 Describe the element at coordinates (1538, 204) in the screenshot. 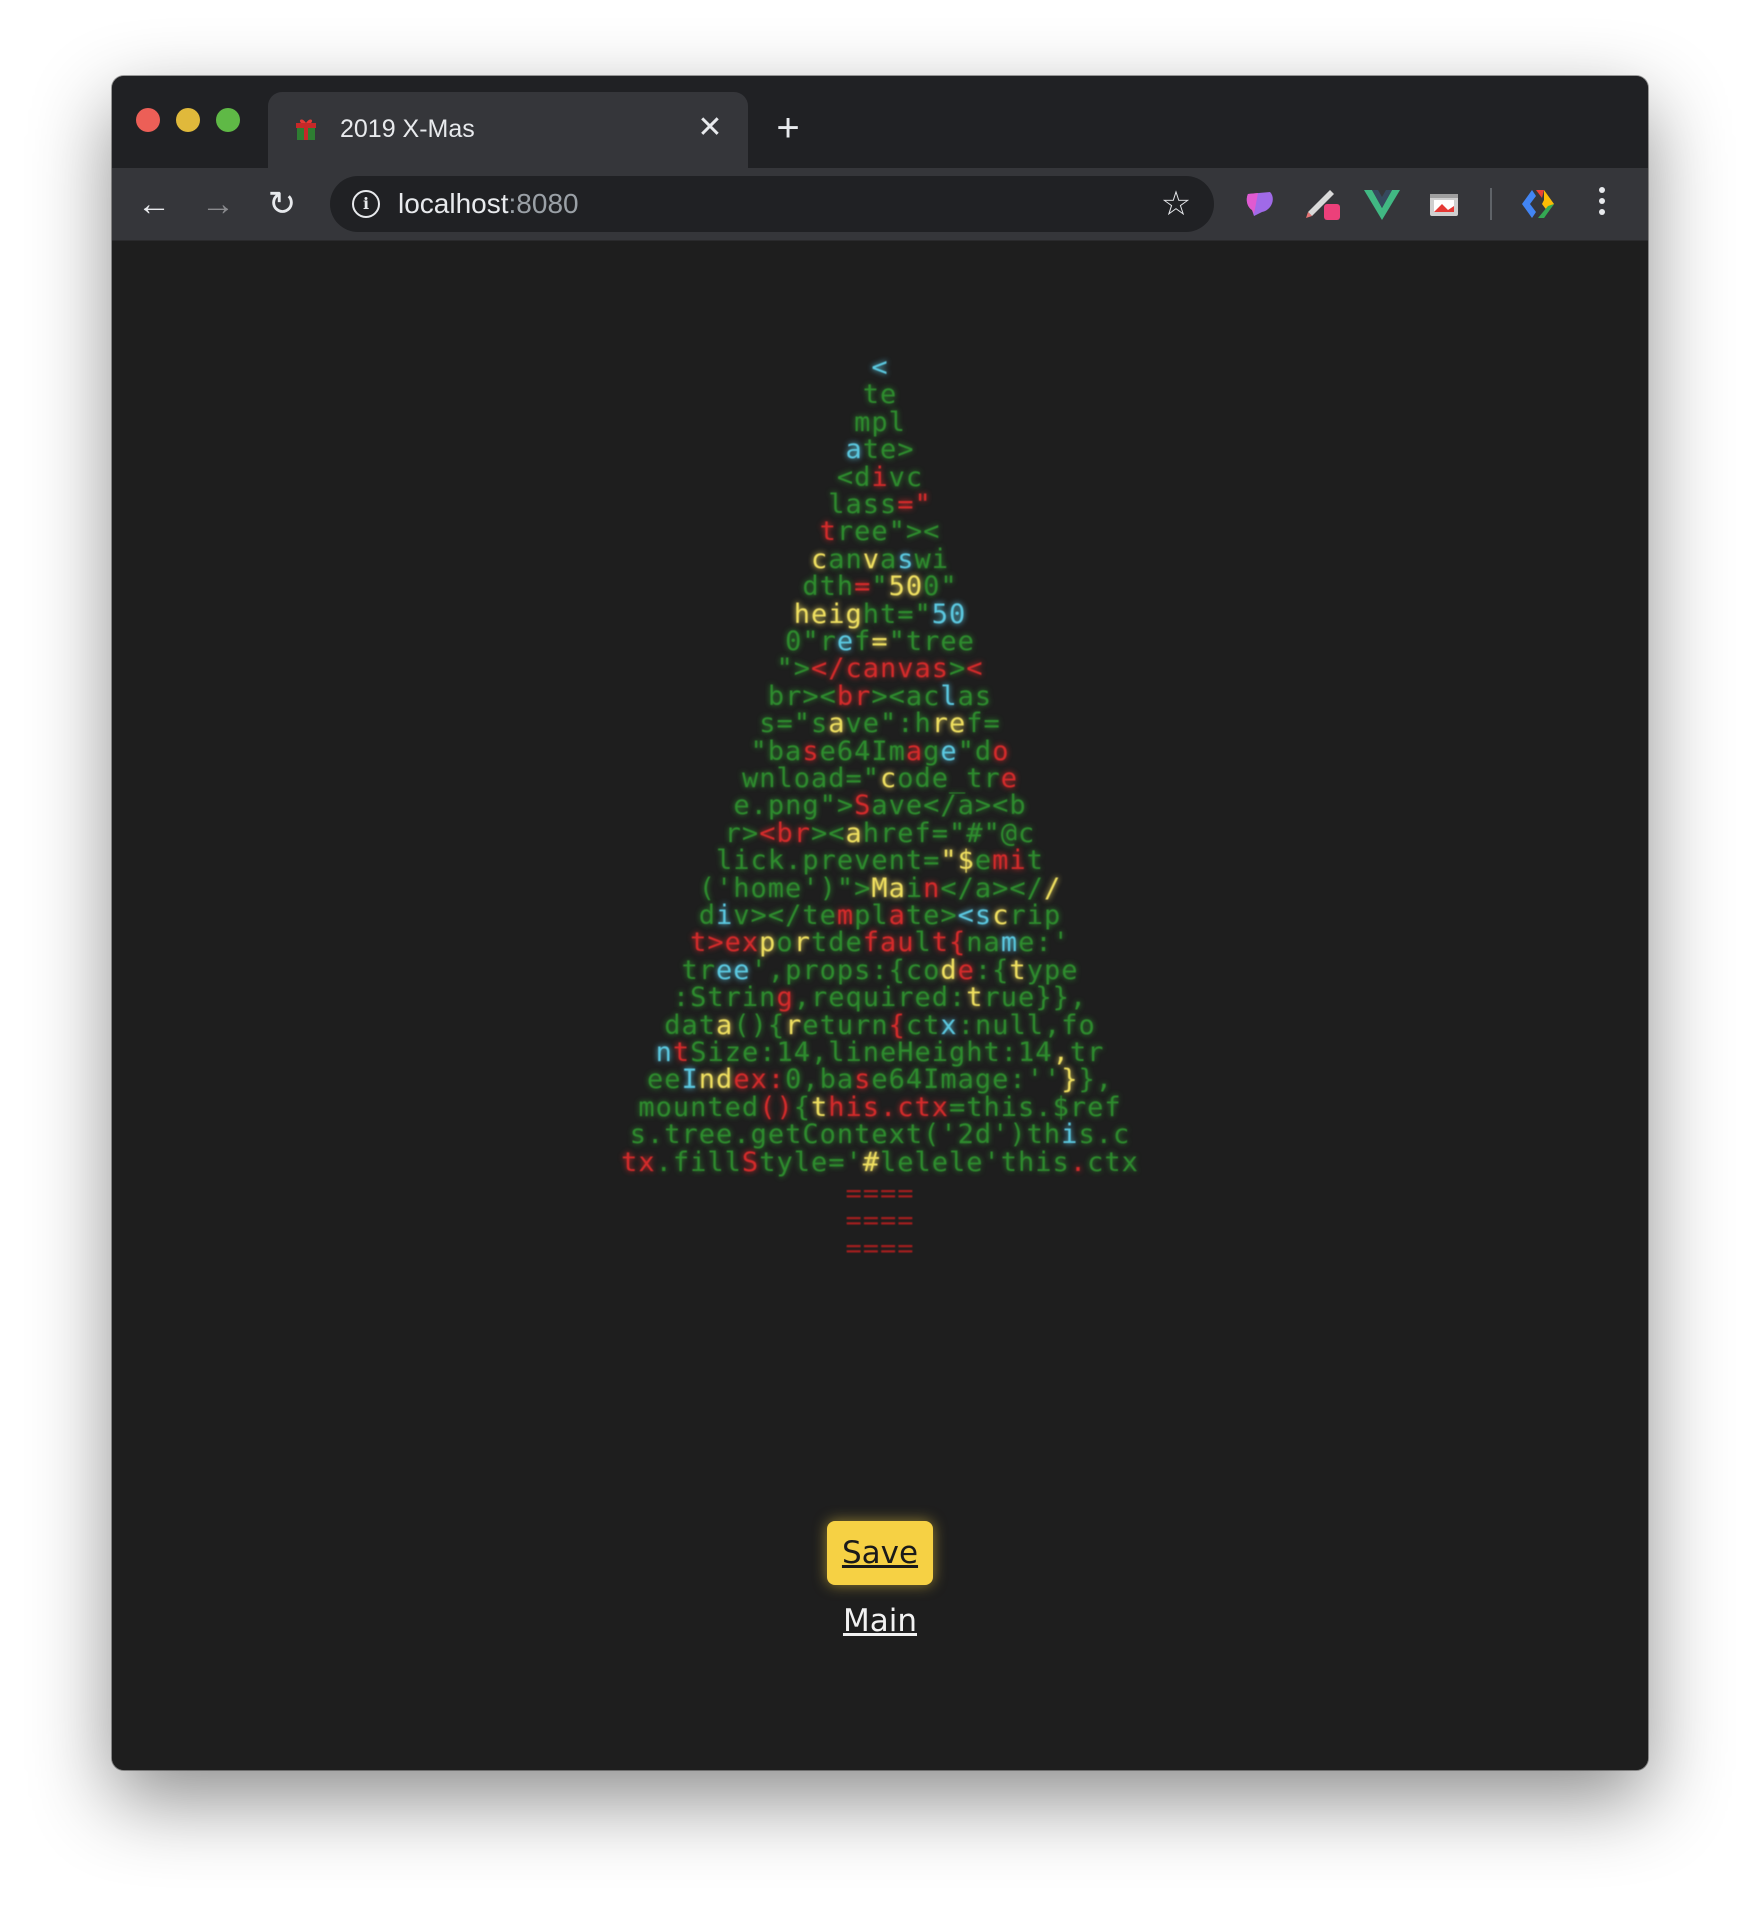

I see `google-extension-icon` at that location.